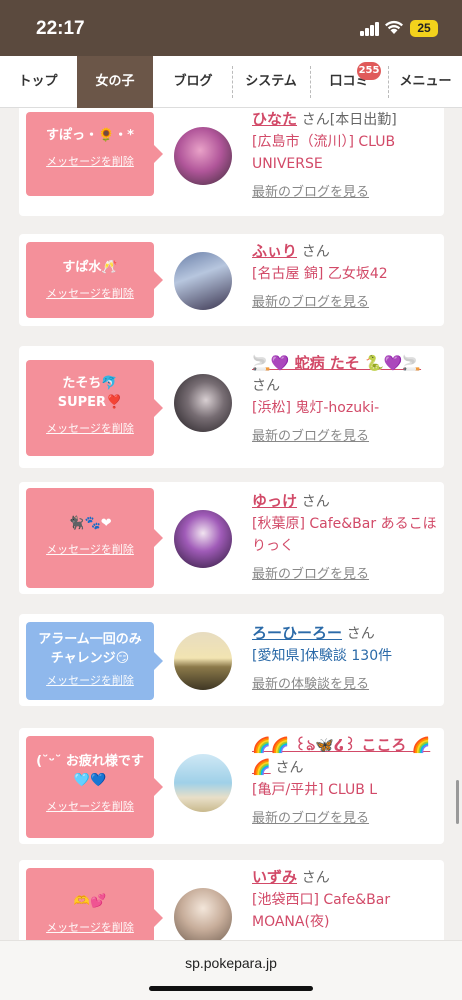  I want to click on review-link: 最新の体験談を見る, so click(344, 682).